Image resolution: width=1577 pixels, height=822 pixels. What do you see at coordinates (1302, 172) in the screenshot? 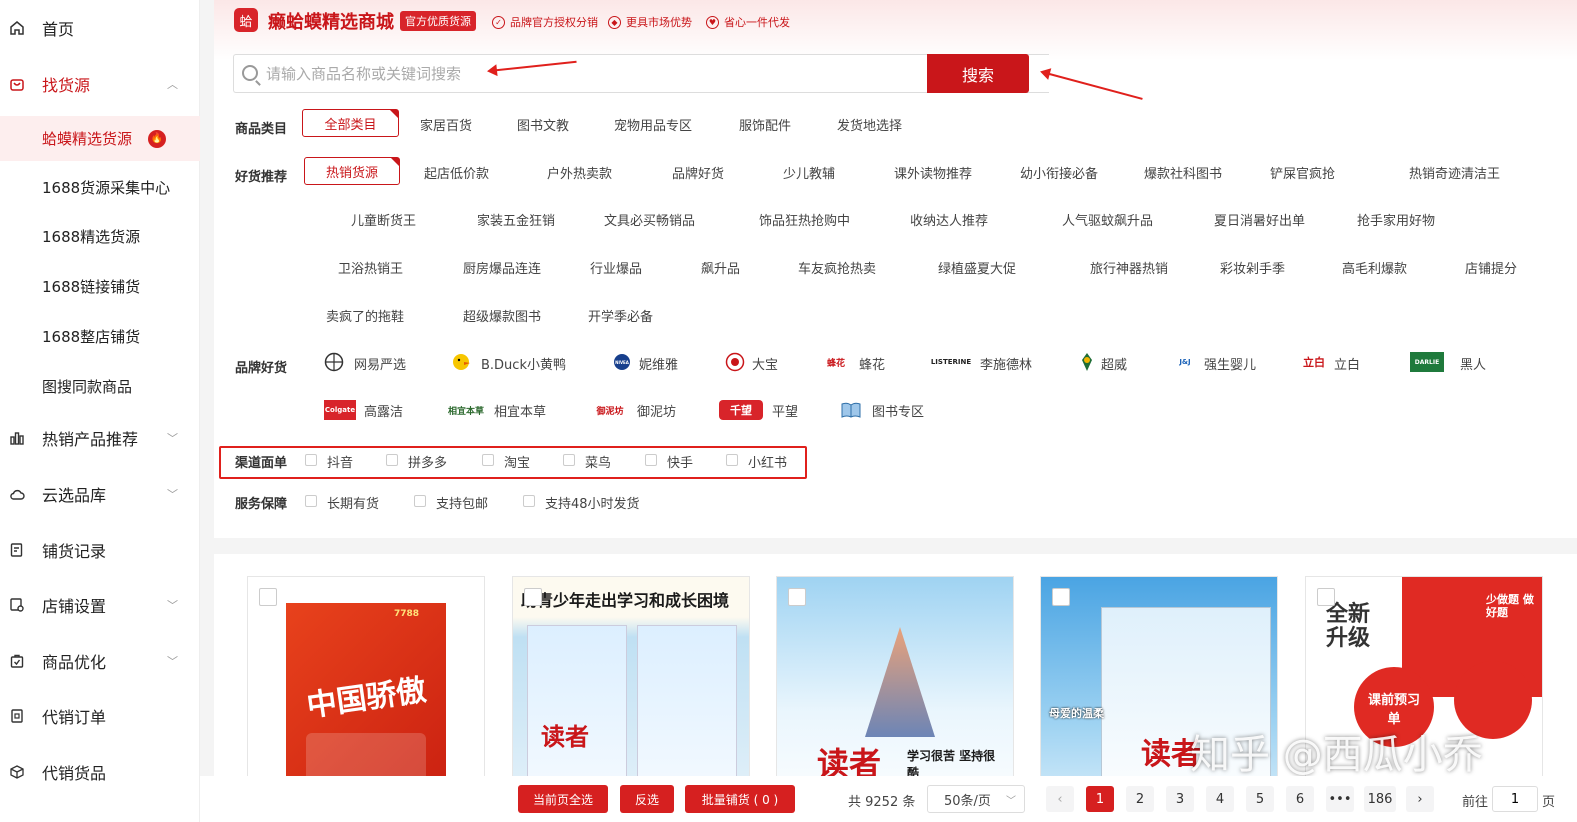
I see `recommend-chip: 铲屎官疯抢` at bounding box center [1302, 172].